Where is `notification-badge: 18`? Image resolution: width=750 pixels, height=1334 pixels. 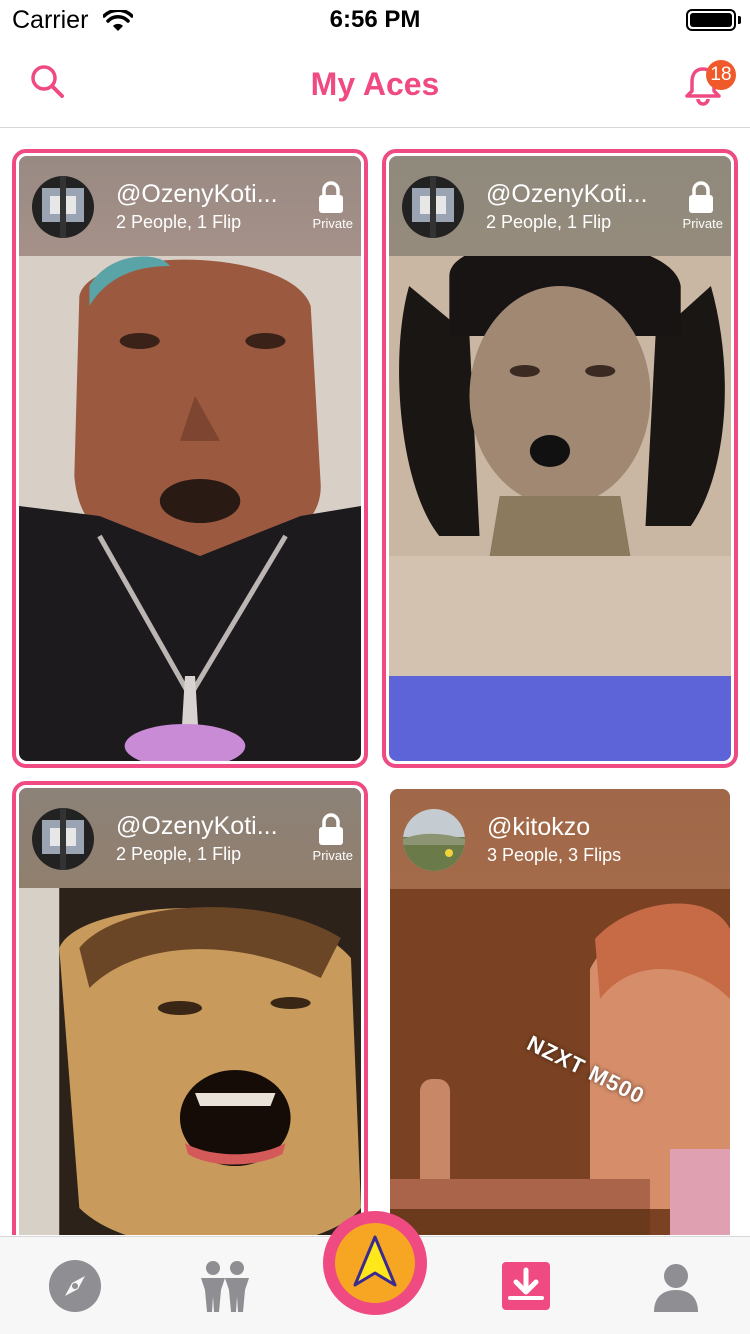 notification-badge: 18 is located at coordinates (721, 75).